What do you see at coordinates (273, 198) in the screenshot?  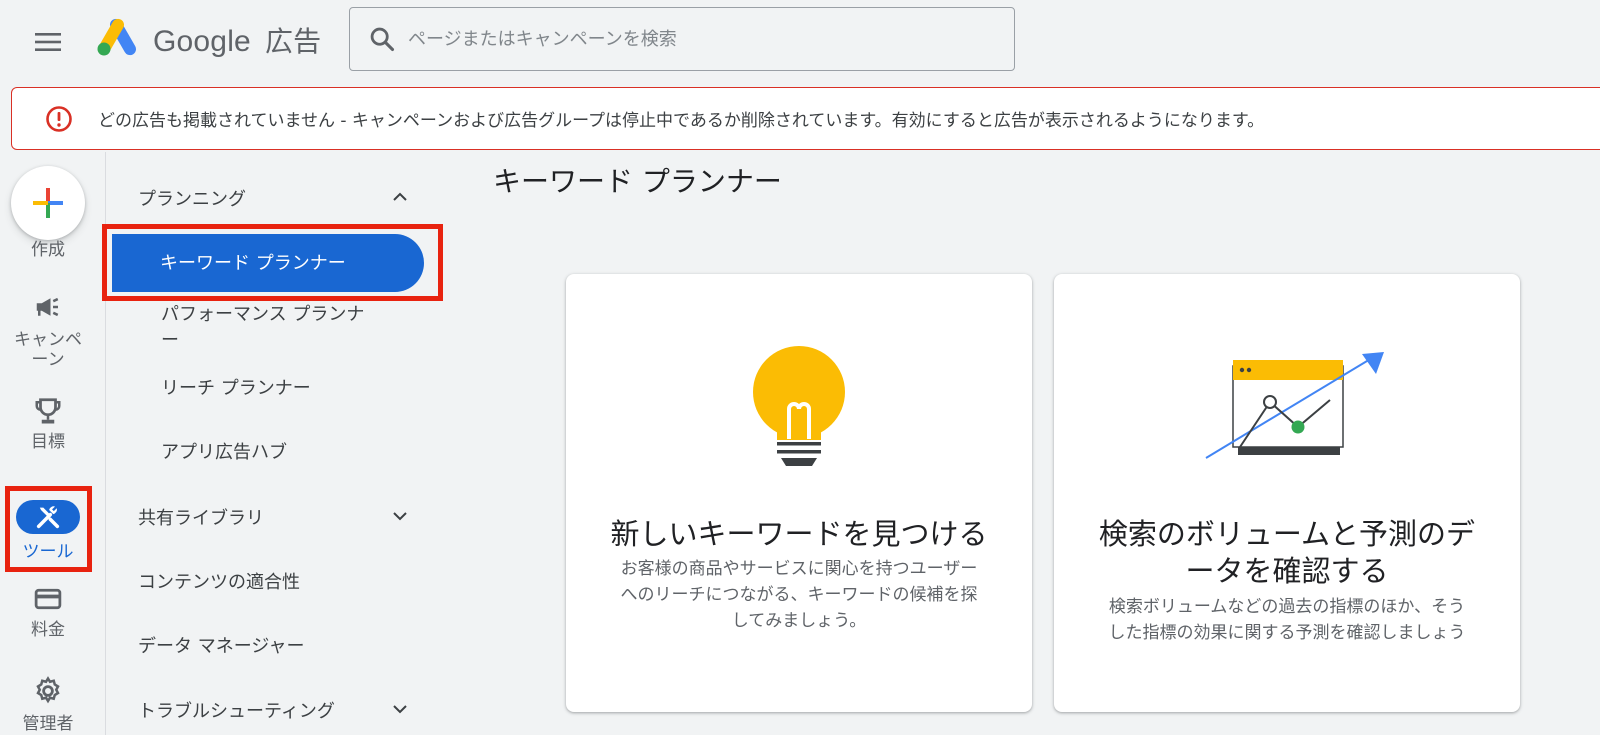 I see `nav-section-planning: プランニング` at bounding box center [273, 198].